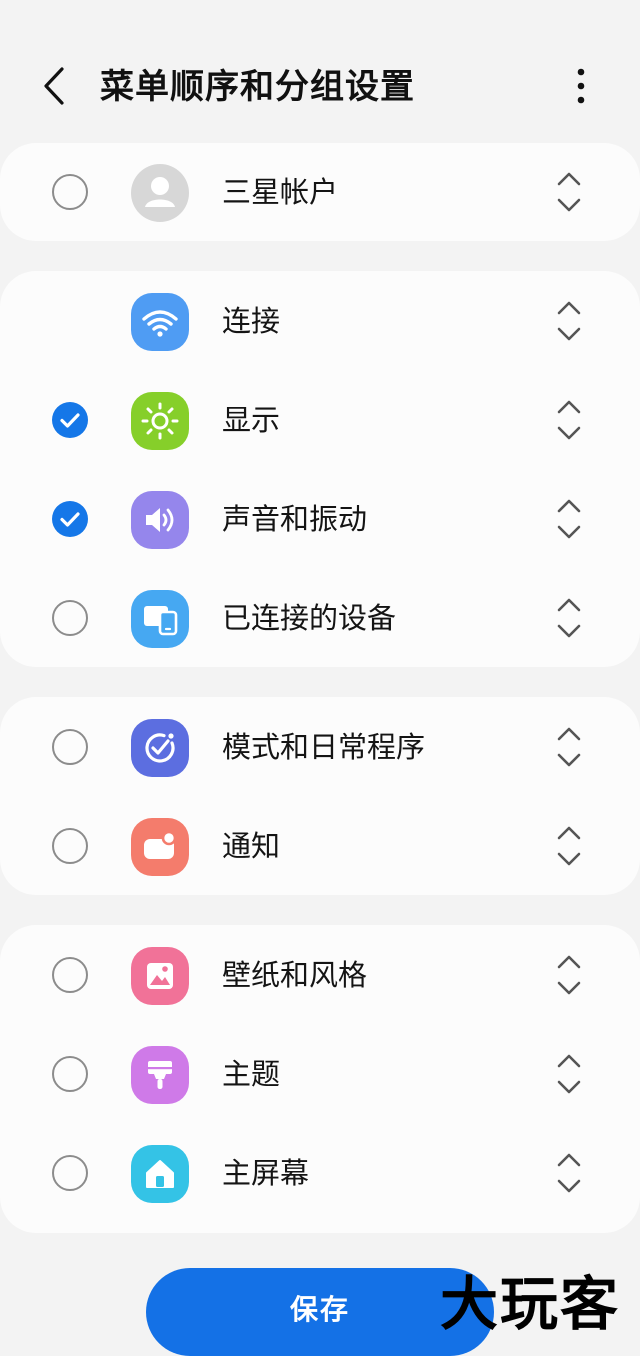 This screenshot has width=640, height=1356. I want to click on menu-item-label: 通知, so click(251, 846).